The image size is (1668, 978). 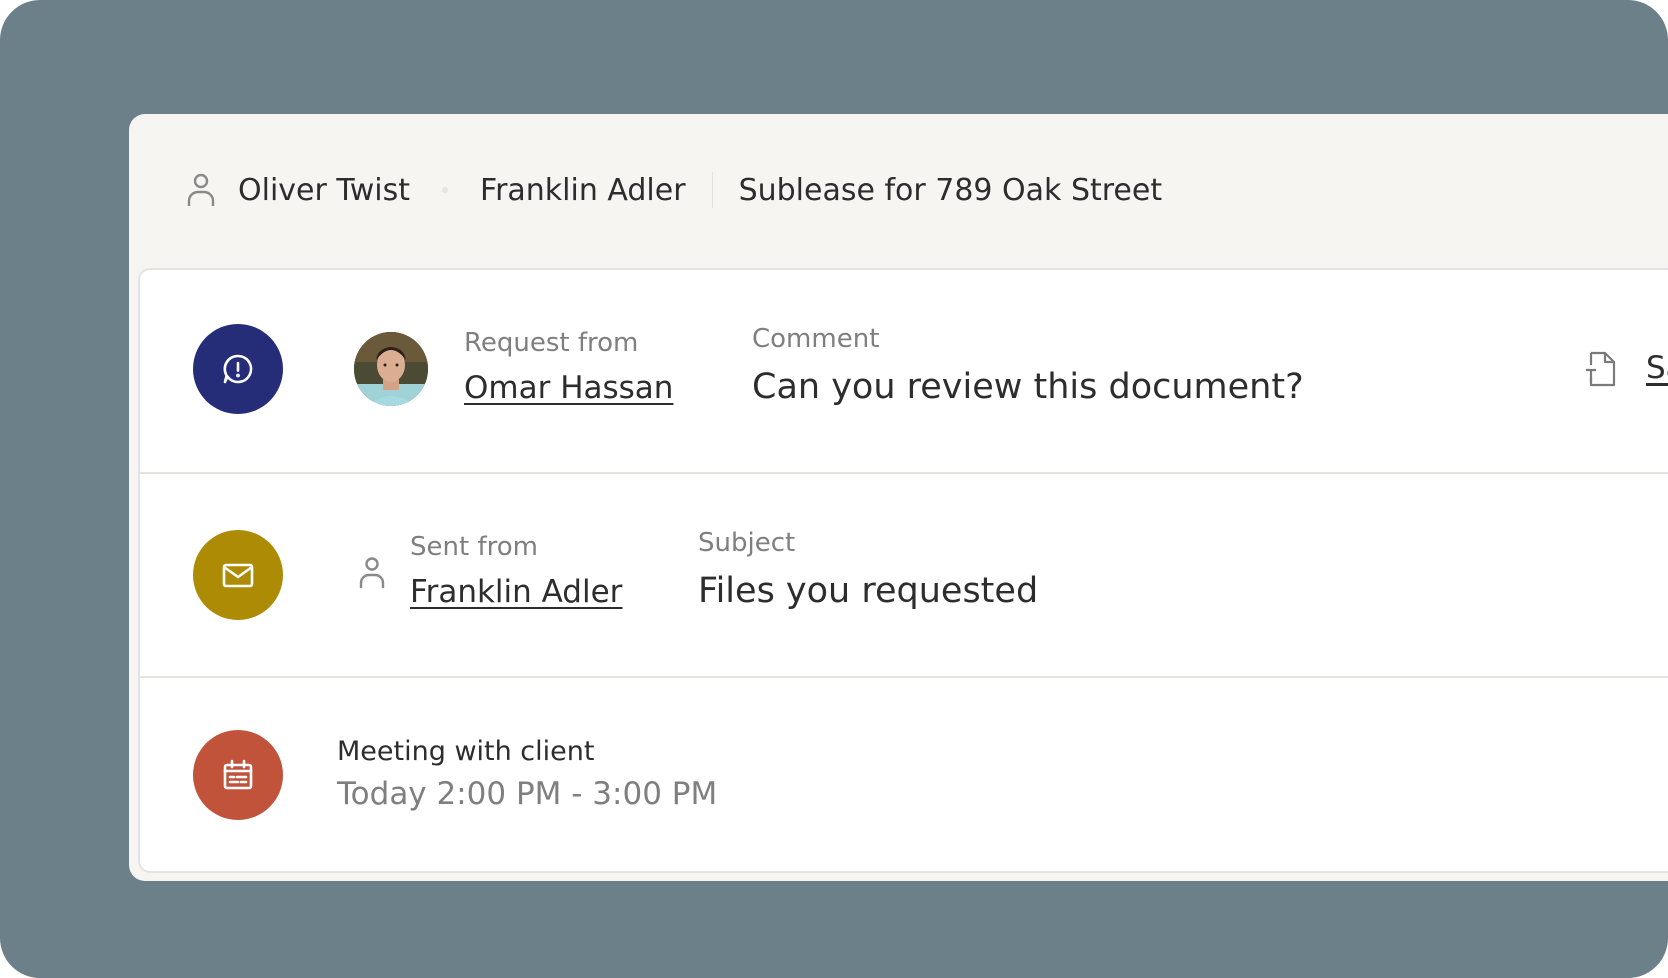 What do you see at coordinates (1600, 369) in the screenshot?
I see `document-icon` at bounding box center [1600, 369].